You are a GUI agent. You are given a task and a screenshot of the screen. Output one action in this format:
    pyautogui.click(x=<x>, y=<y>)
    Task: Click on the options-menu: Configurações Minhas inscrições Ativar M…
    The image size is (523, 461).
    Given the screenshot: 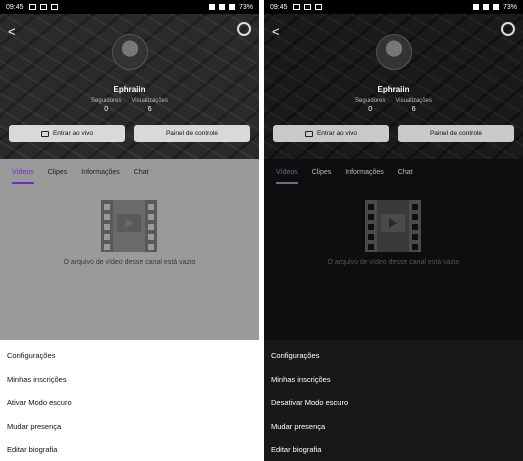 What is the action you would take?
    pyautogui.click(x=129, y=400)
    